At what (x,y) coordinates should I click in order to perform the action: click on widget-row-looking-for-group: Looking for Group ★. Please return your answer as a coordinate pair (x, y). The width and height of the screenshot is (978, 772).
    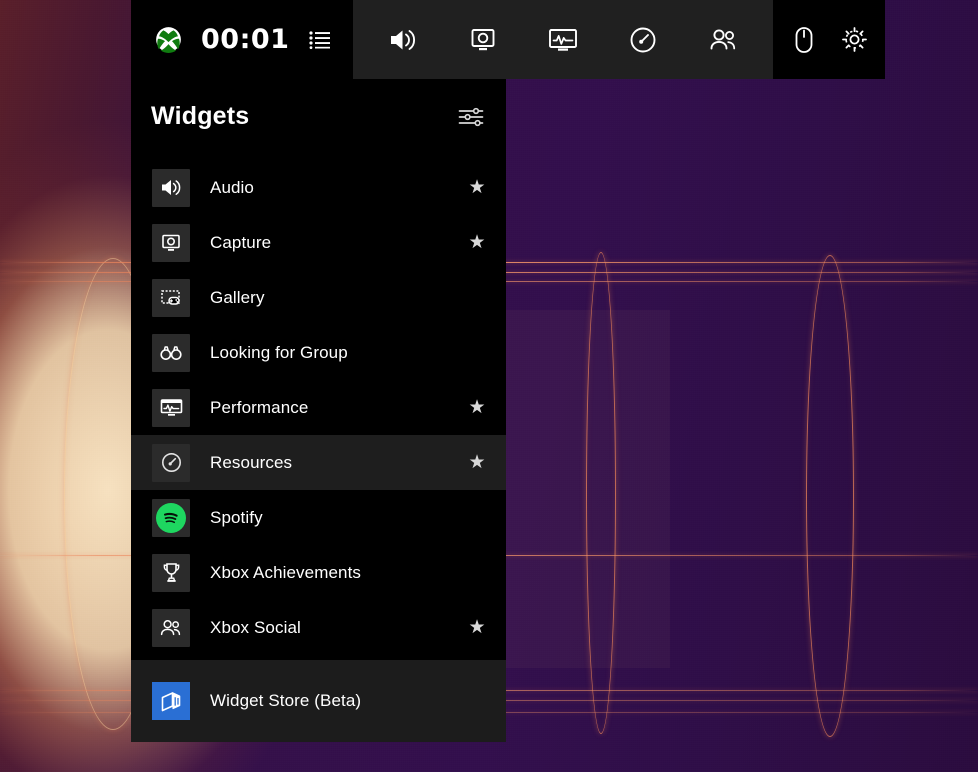
    Looking at the image, I should click on (318, 352).